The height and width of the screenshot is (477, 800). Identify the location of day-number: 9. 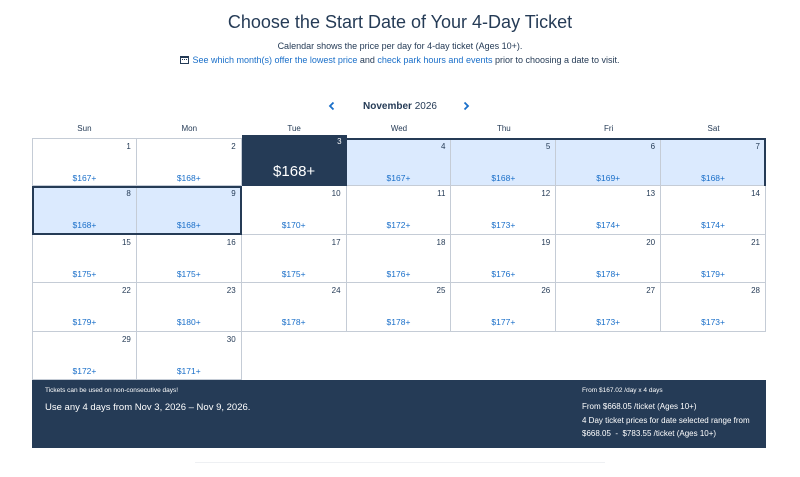
(233, 194).